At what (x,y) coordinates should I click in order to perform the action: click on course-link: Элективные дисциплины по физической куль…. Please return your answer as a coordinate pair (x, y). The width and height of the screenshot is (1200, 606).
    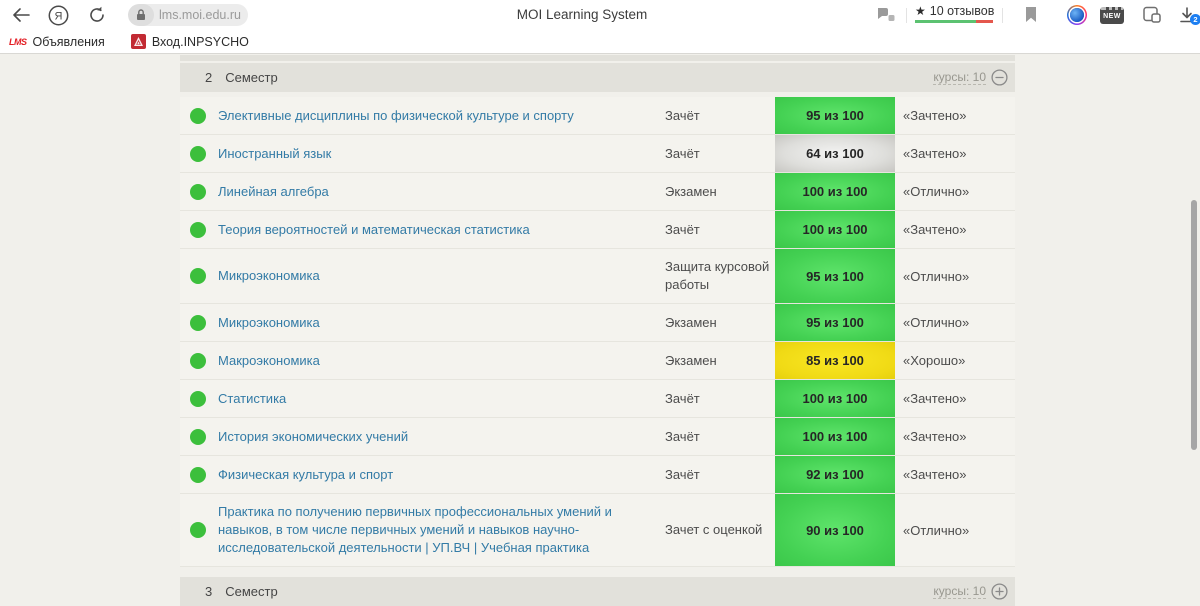
    Looking at the image, I should click on (441, 116).